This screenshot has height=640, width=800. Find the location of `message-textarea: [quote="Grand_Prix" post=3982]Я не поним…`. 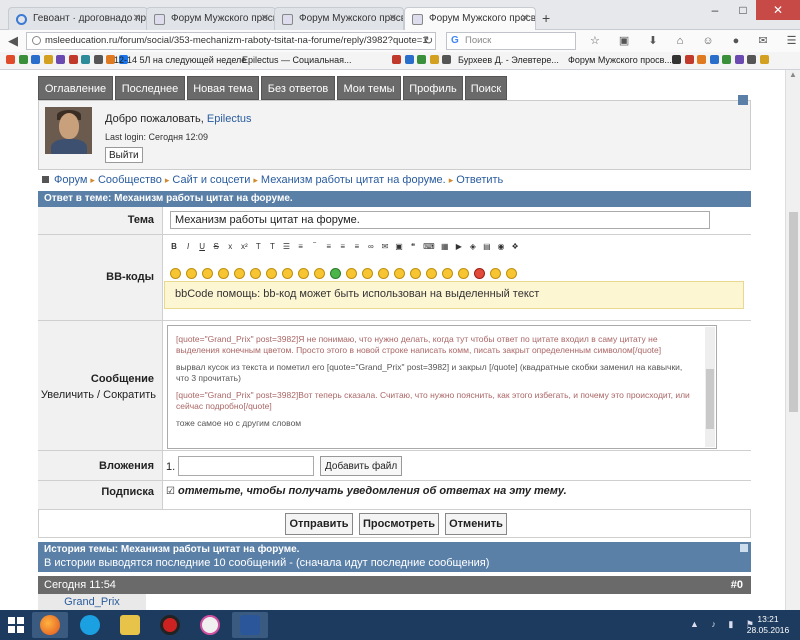

message-textarea: [quote="Grand_Prix" post=3982]Я не поним… is located at coordinates (442, 387).